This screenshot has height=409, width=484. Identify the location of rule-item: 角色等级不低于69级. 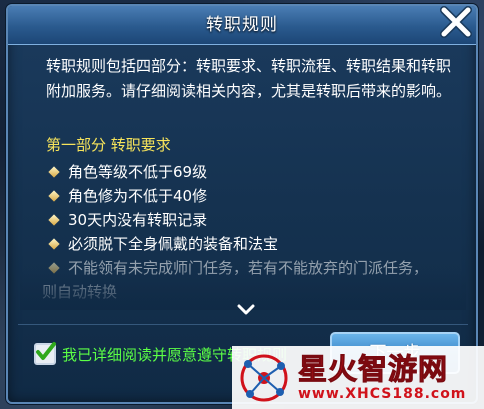
(257, 172).